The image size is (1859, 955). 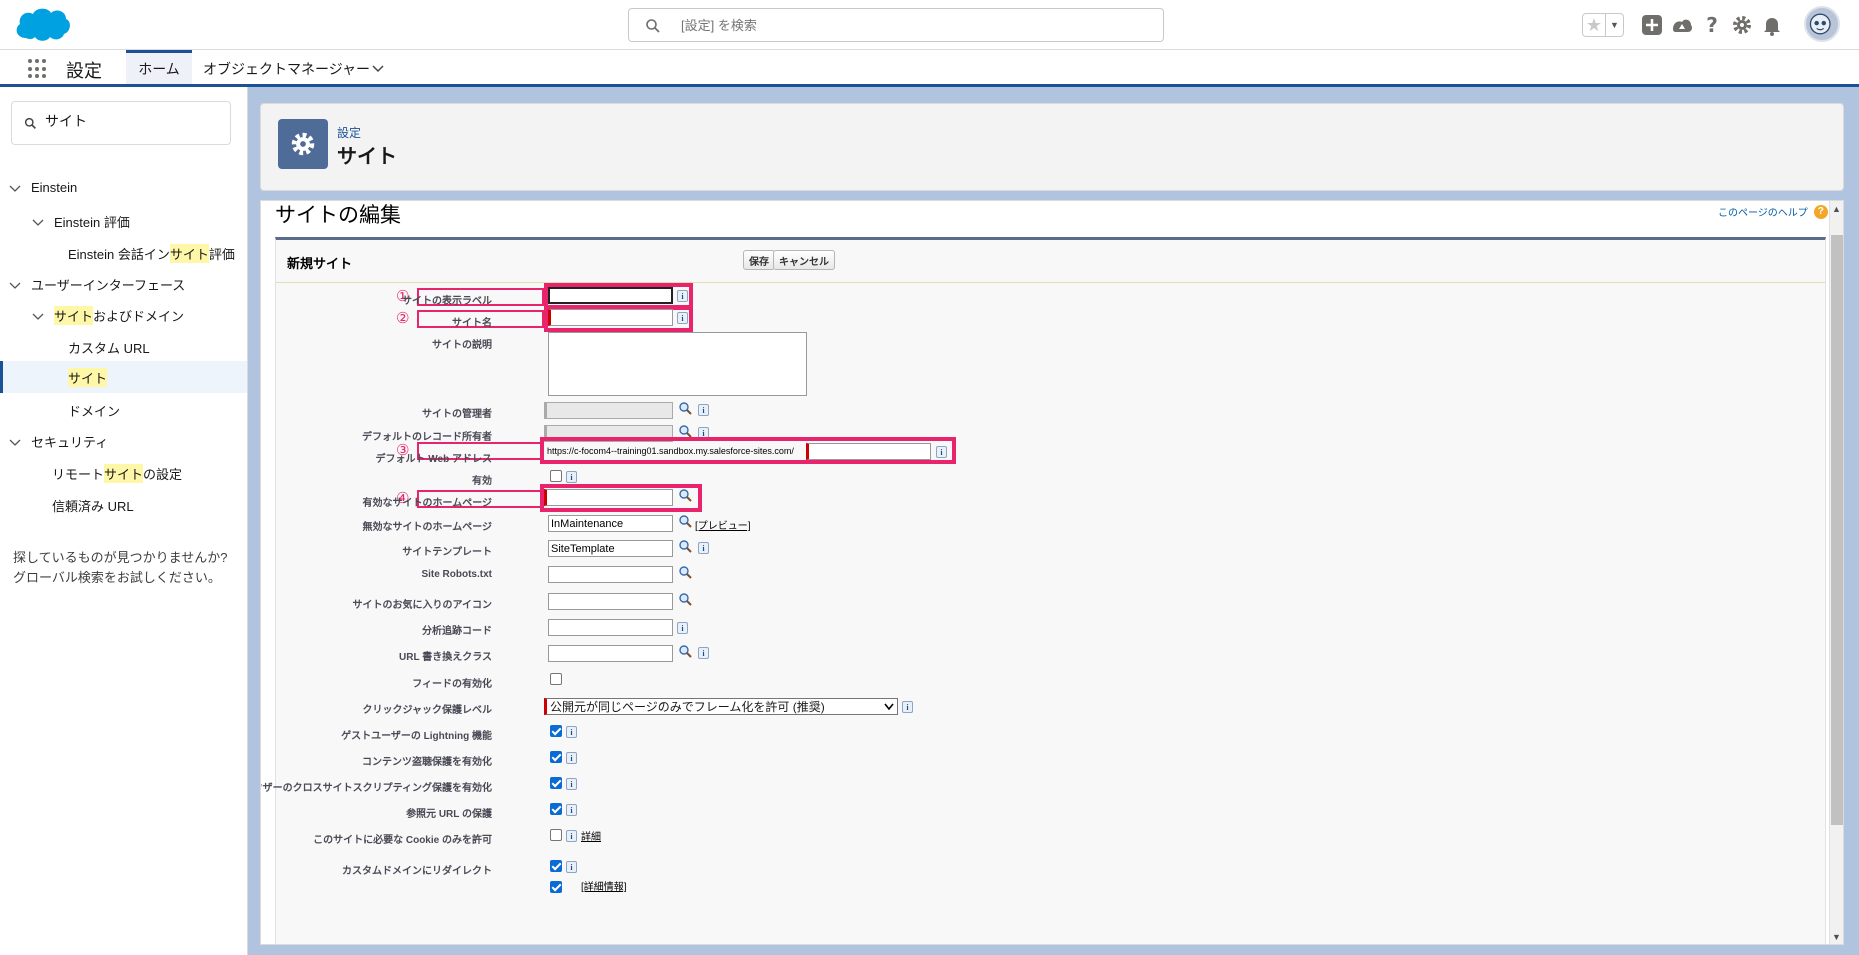 What do you see at coordinates (868, 451) in the screenshot?
I see `web-address-input` at bounding box center [868, 451].